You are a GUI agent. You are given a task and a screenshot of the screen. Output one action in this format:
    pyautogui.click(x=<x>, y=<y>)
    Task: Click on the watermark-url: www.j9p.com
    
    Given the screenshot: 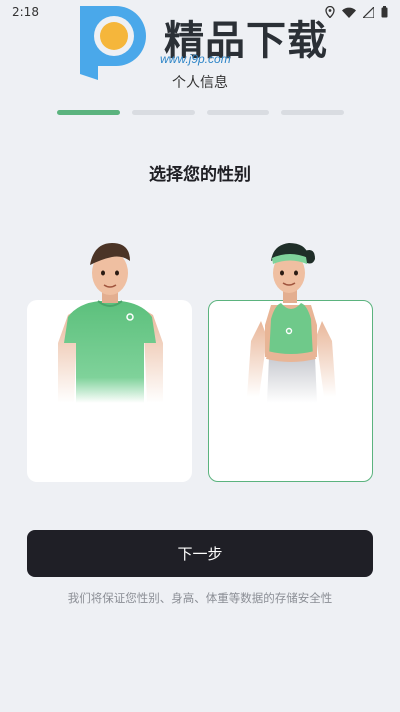 What is the action you would take?
    pyautogui.click(x=195, y=59)
    